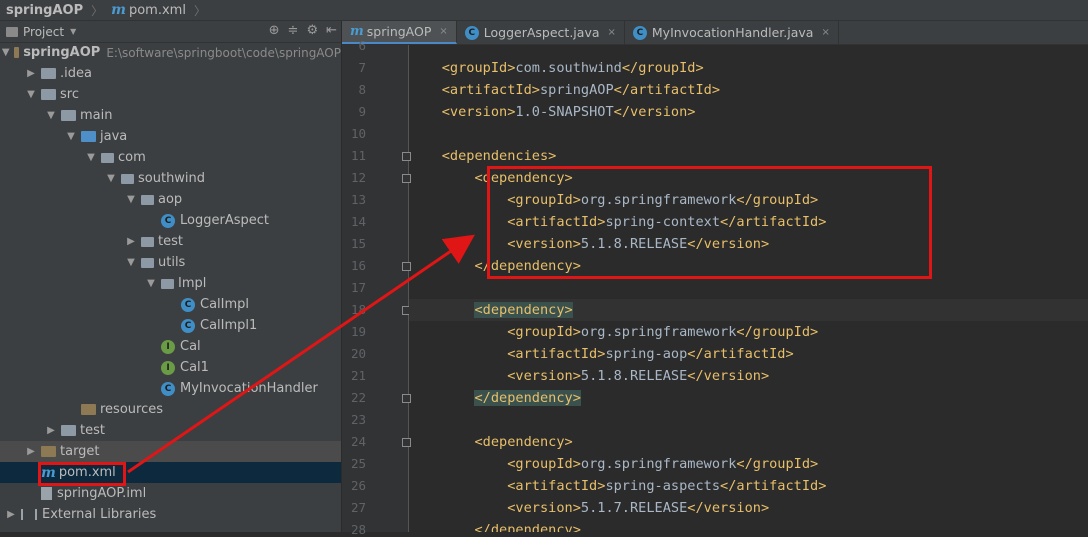 Image resolution: width=1088 pixels, height=537 pixels. Describe the element at coordinates (274, 30) in the screenshot. I see `locate-file-icon: ⊕` at that location.